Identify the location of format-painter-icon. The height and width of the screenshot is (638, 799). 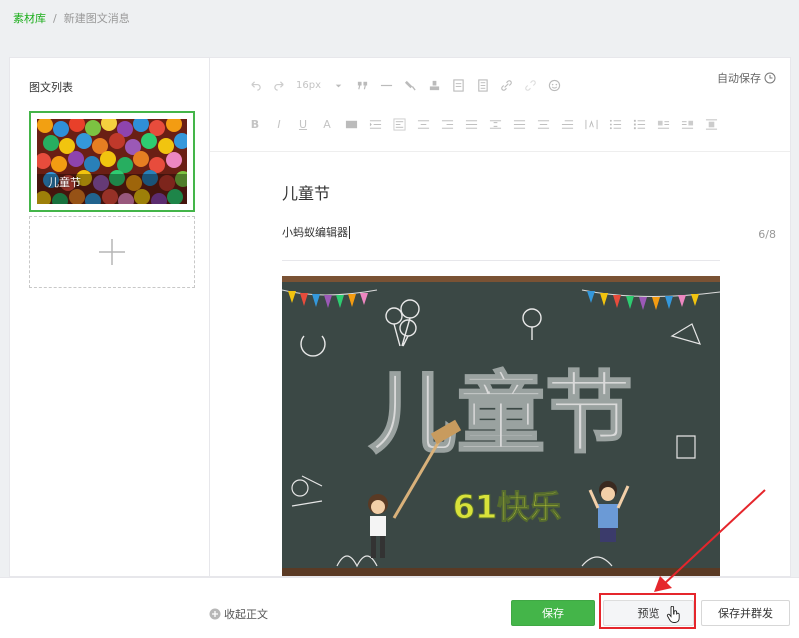
(410, 85).